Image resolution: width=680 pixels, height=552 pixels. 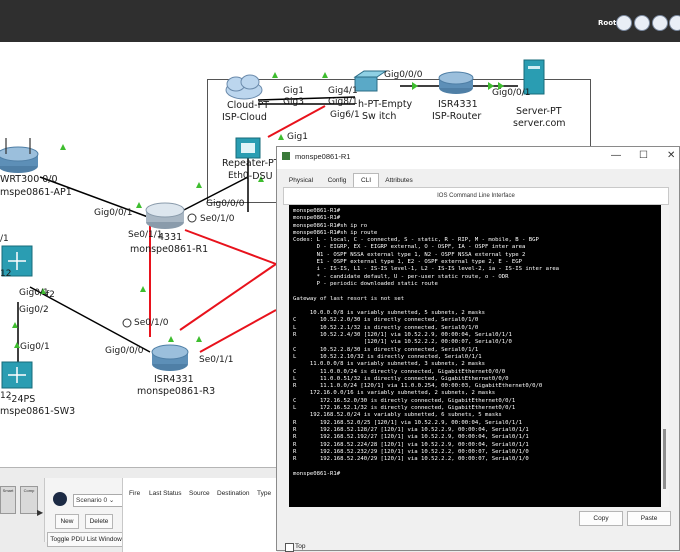 What do you see at coordinates (399, 180) in the screenshot?
I see `tab-attributes: Attributes` at bounding box center [399, 180].